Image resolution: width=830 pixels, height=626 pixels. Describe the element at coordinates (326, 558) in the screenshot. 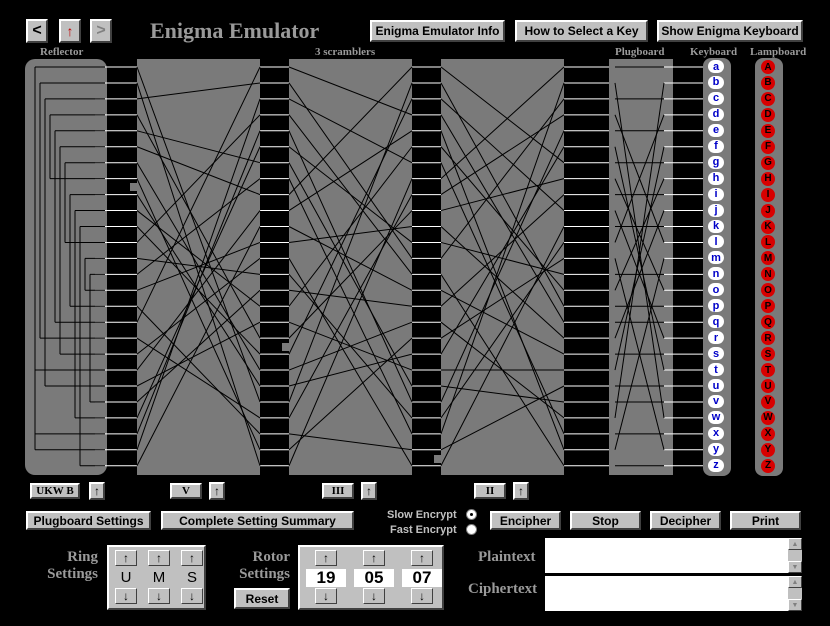

I see `rotor-1-up-button: ↑` at that location.